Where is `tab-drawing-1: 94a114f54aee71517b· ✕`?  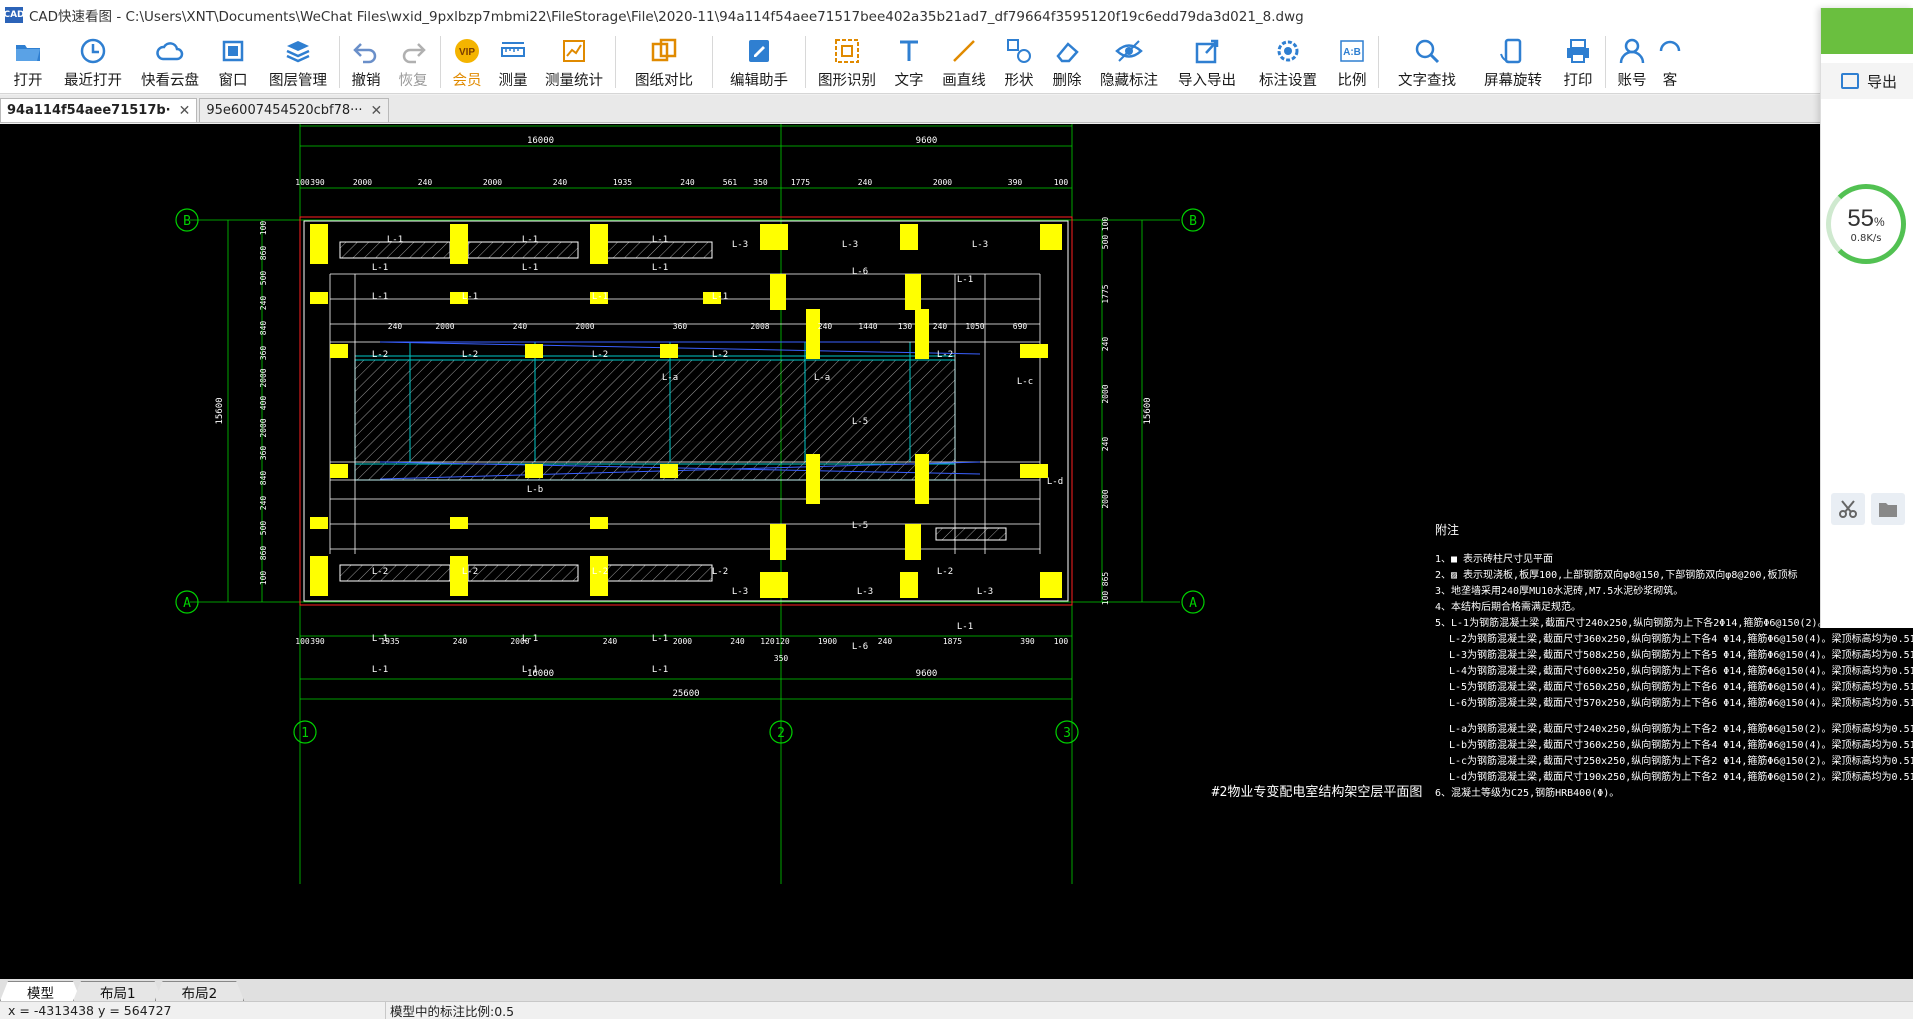 tab-drawing-1: 94a114f54aee71517b· ✕ is located at coordinates (99, 110).